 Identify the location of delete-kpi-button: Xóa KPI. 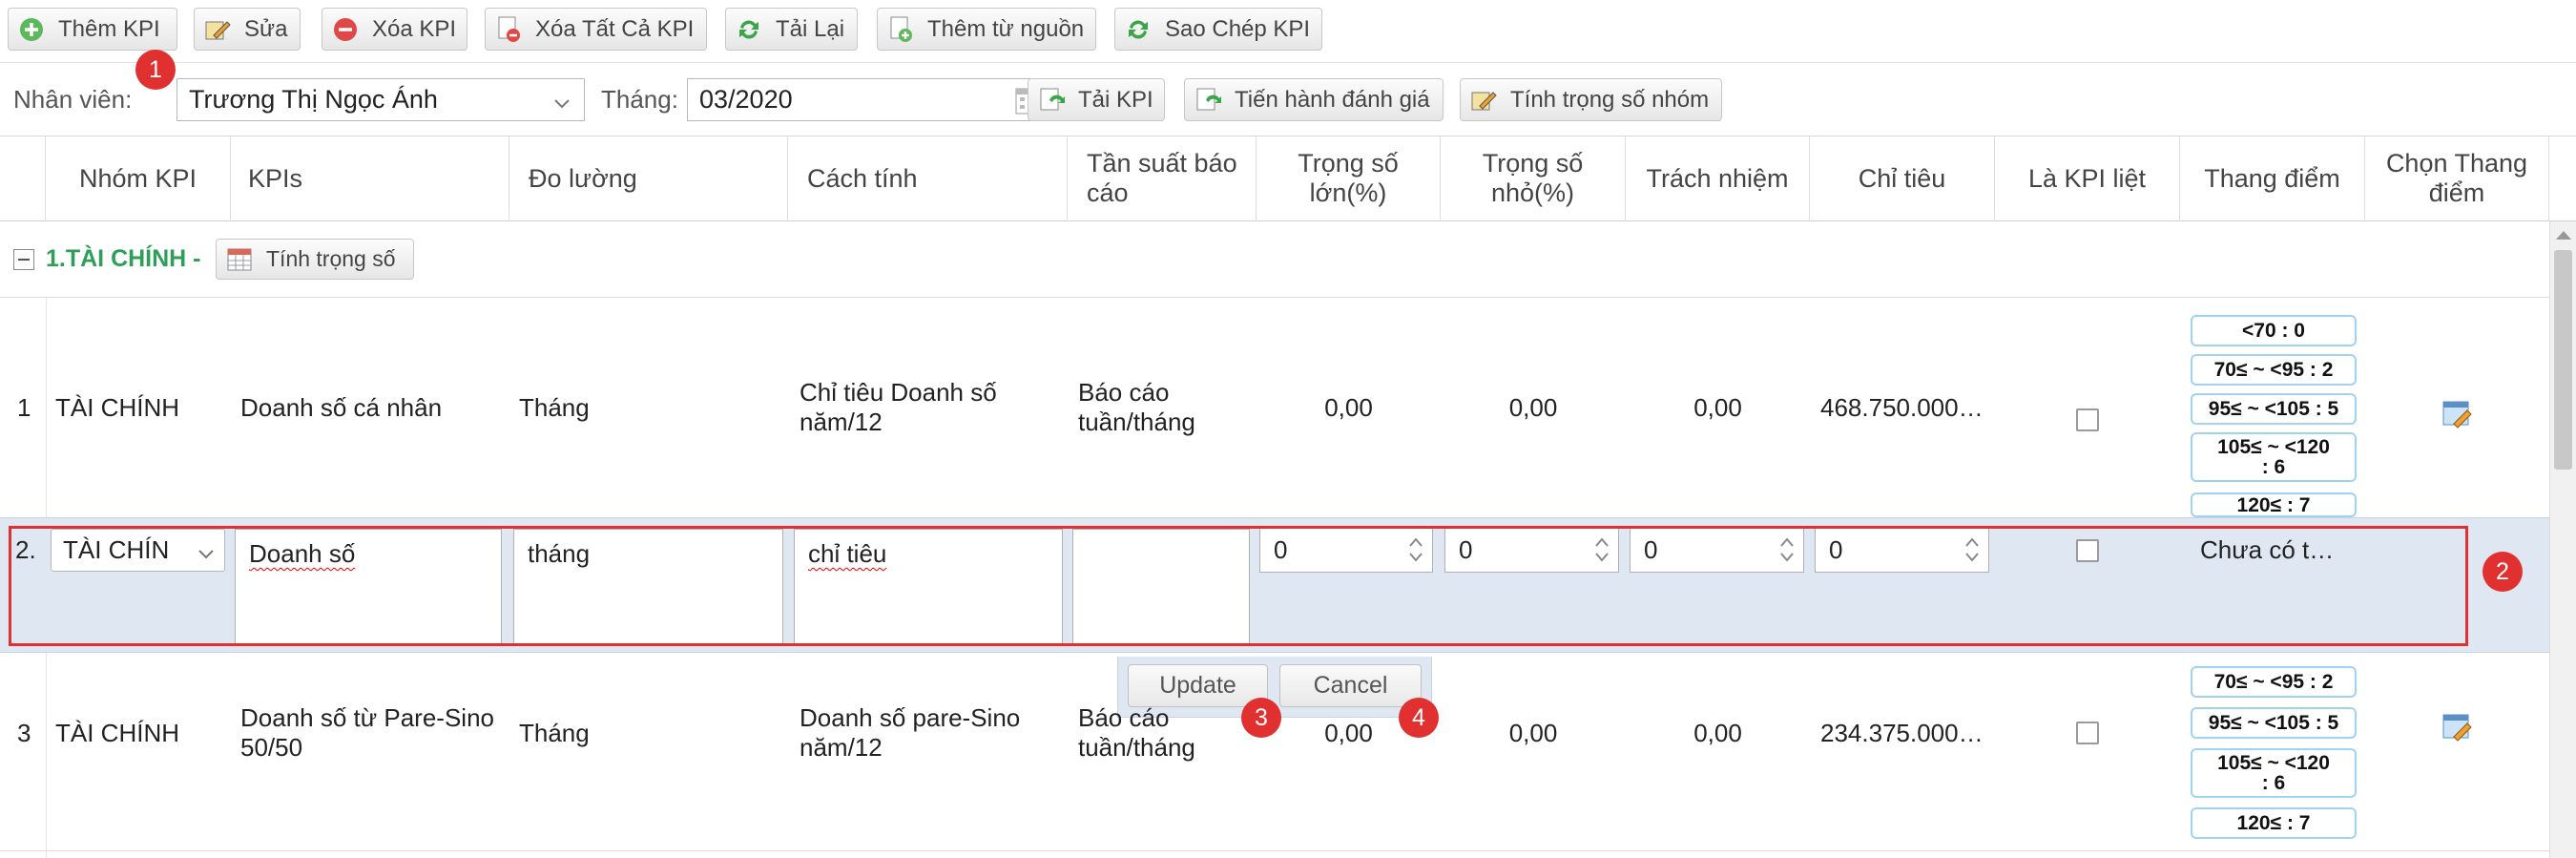
(394, 29).